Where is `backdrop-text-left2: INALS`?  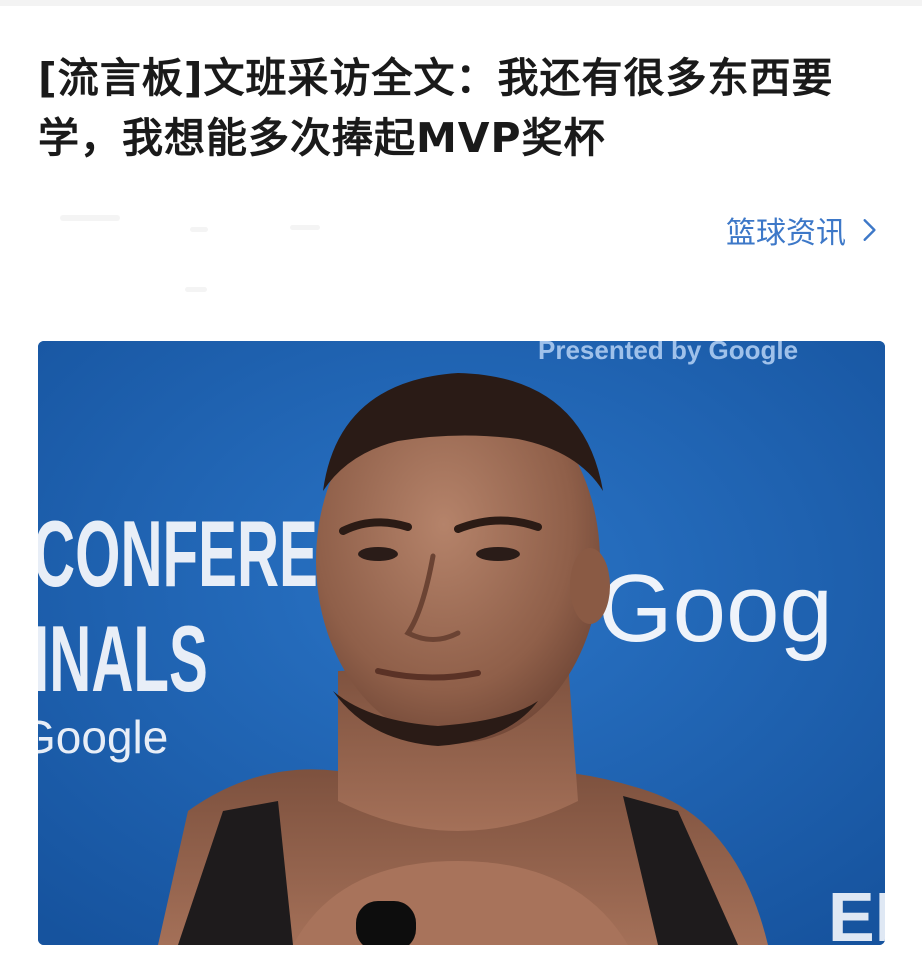 backdrop-text-left2: INALS is located at coordinates (123, 659).